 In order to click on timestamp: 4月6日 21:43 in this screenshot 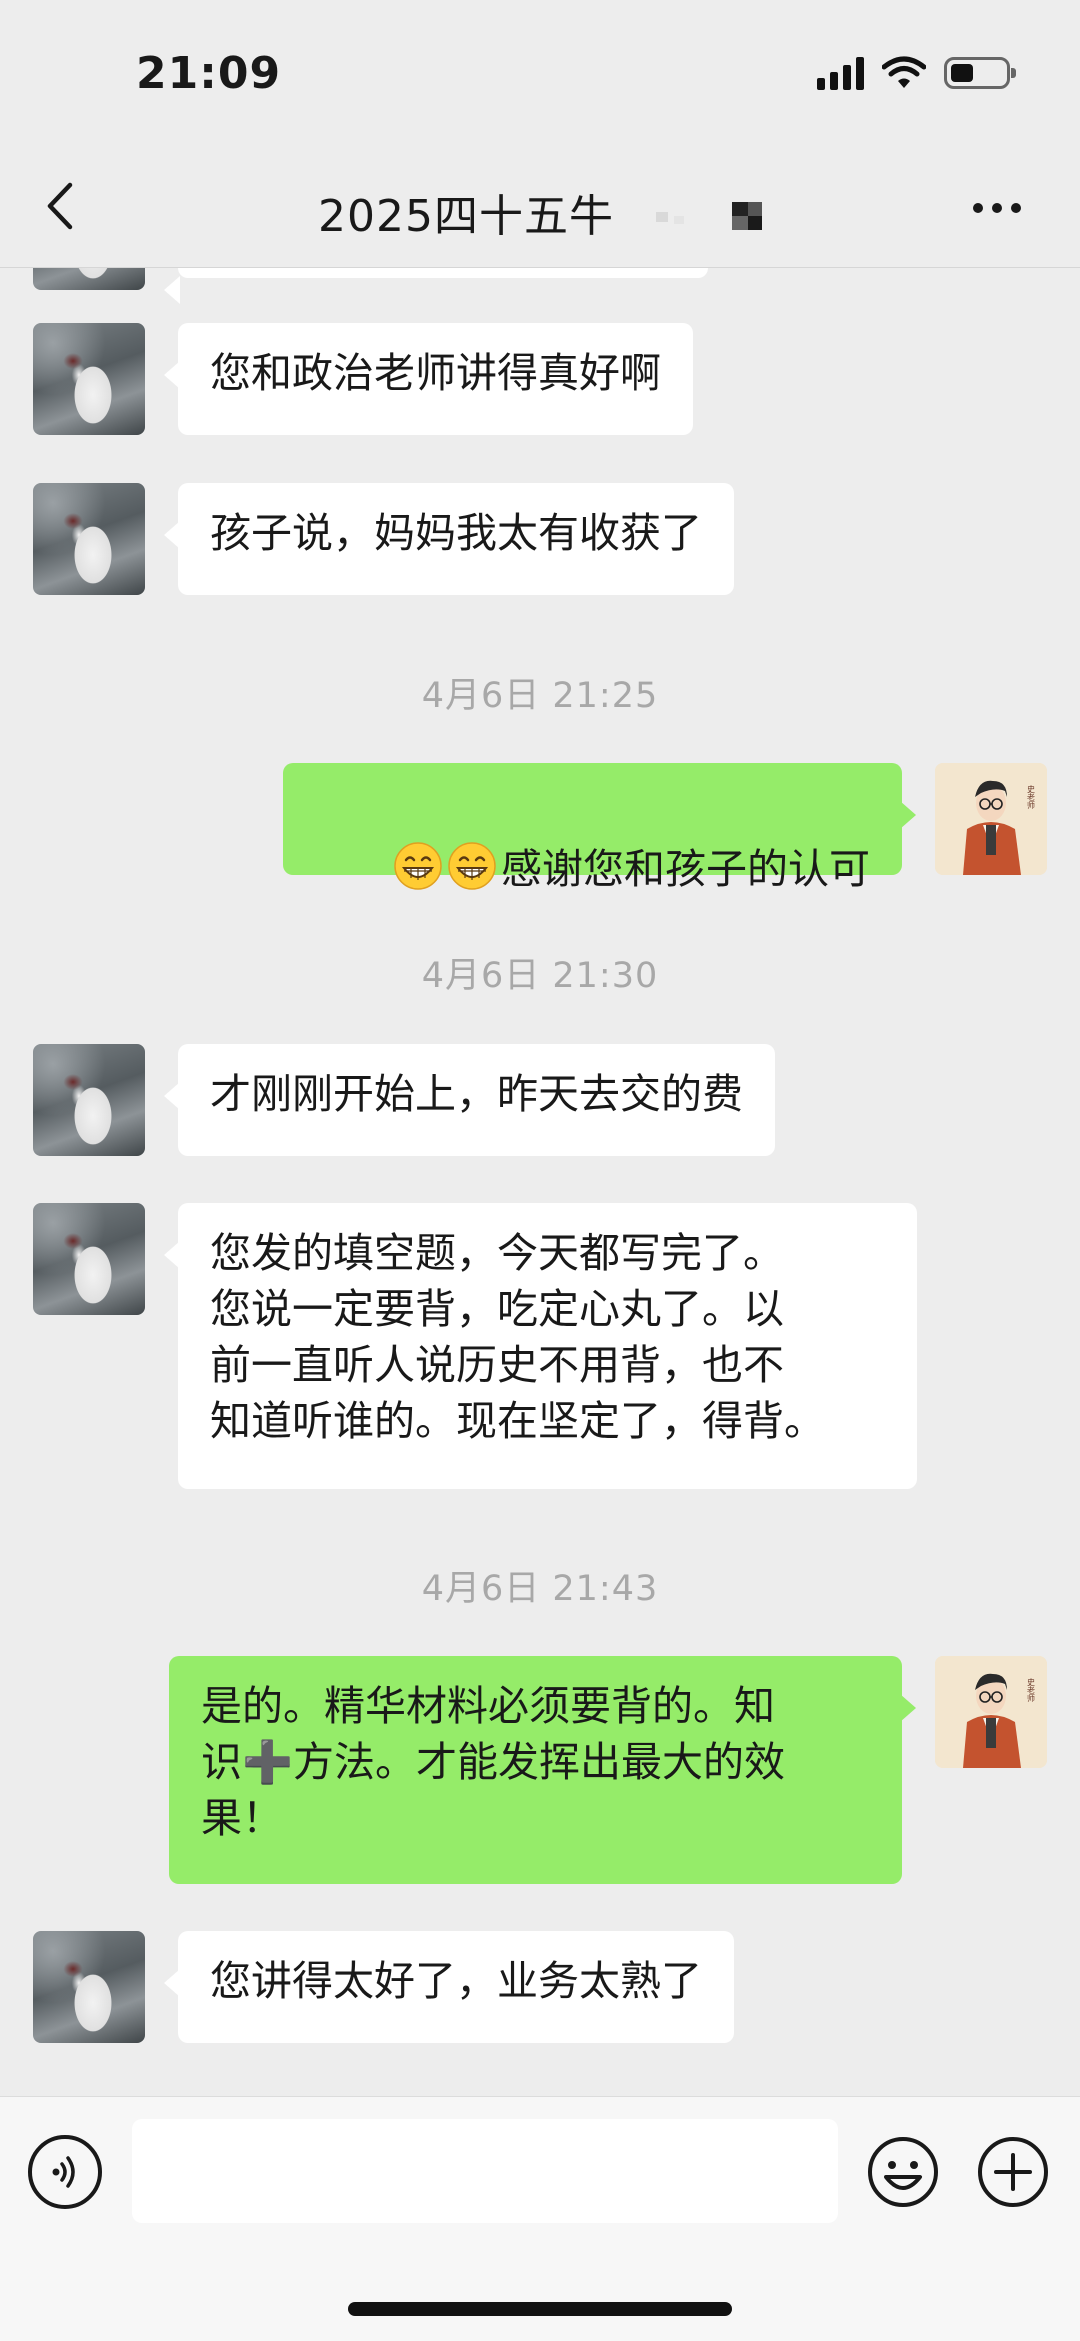, I will do `click(540, 1589)`.